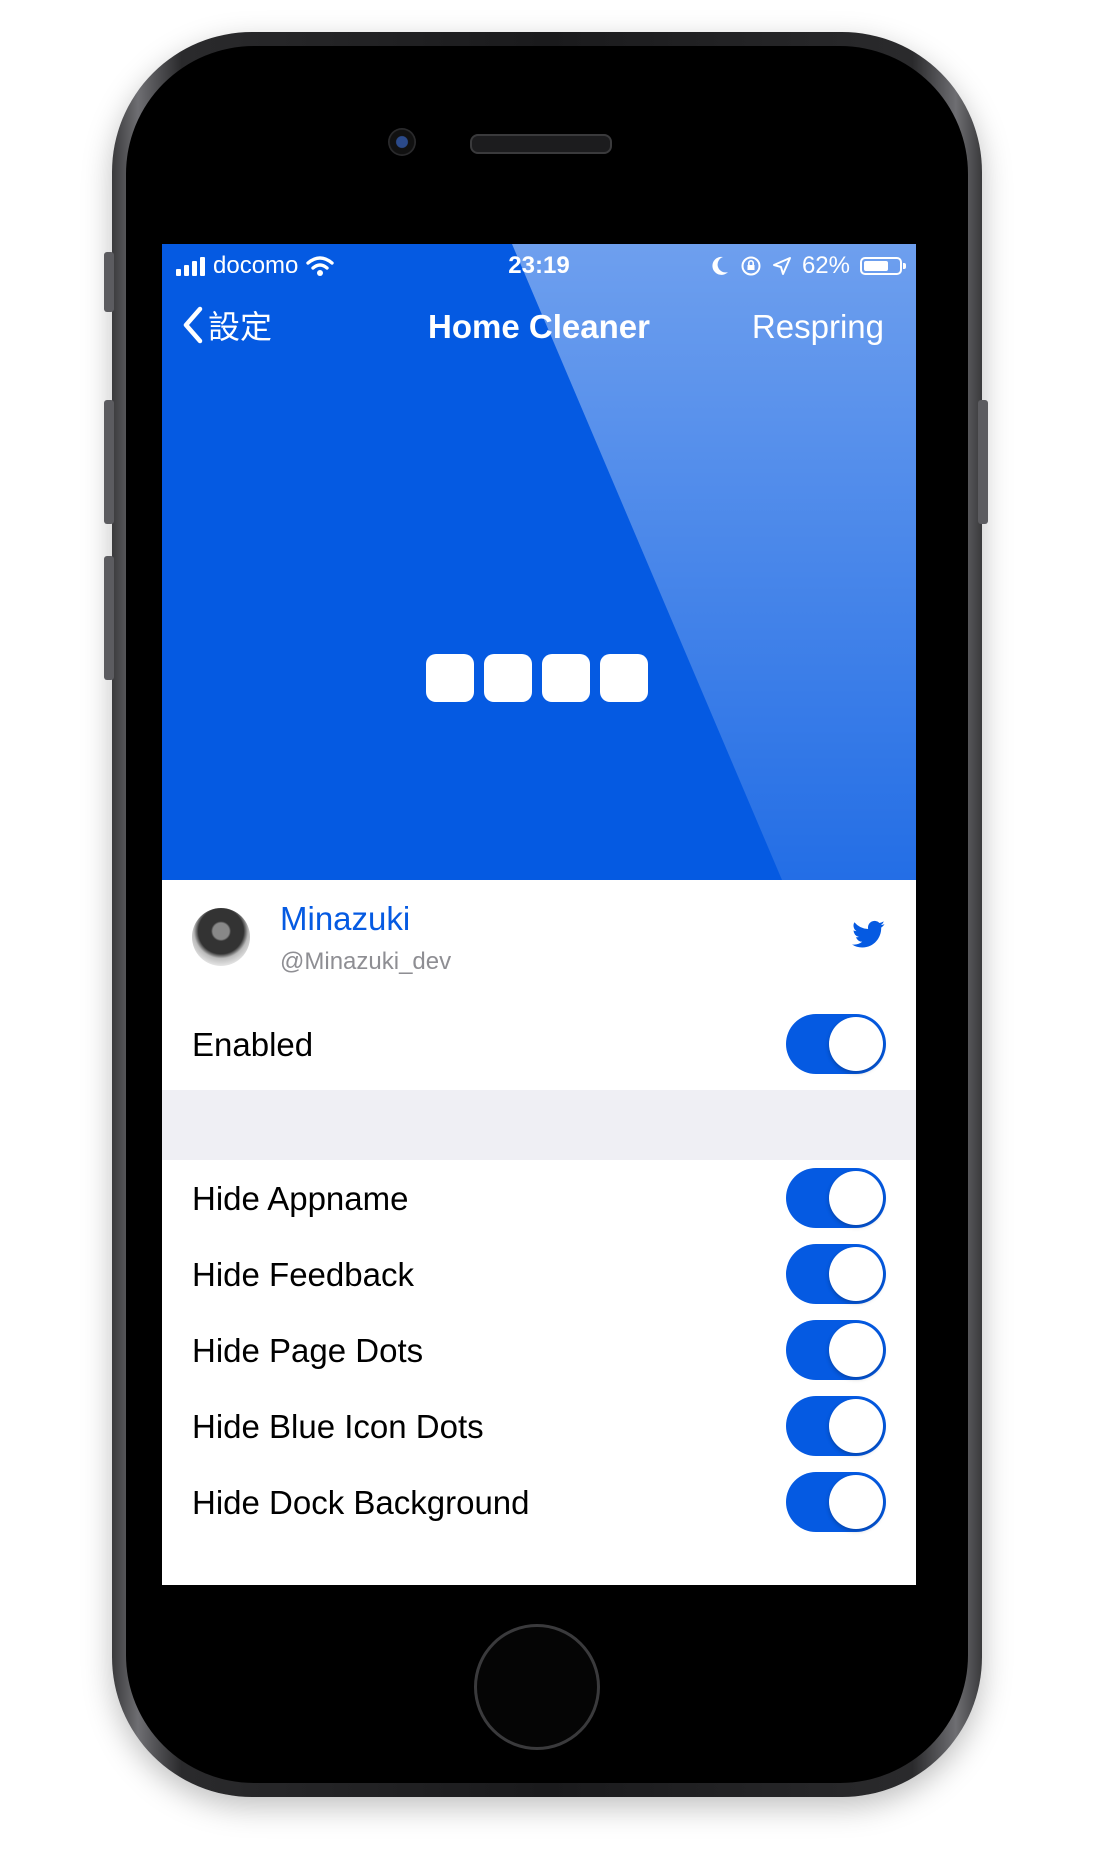  What do you see at coordinates (539, 1274) in the screenshot?
I see `setting-row: Hide Feedback` at bounding box center [539, 1274].